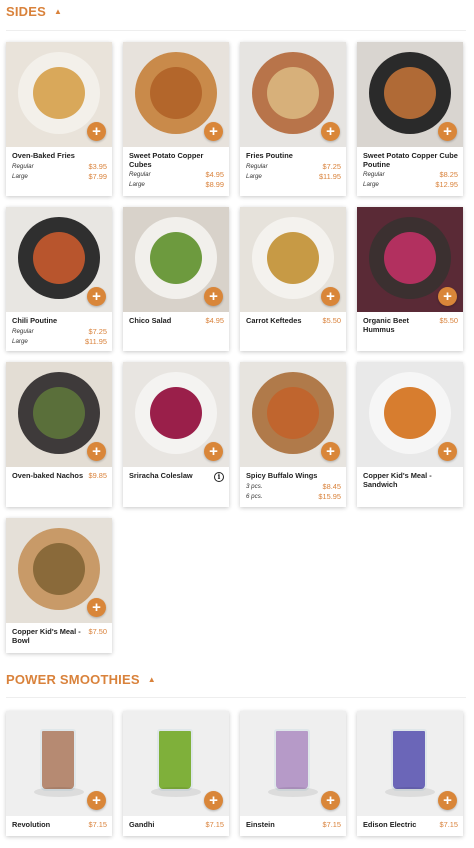 Image resolution: width=474 pixels, height=848 pixels. What do you see at coordinates (176, 477) in the screenshot?
I see `item-info: Sriracha Coleslaw i` at bounding box center [176, 477].